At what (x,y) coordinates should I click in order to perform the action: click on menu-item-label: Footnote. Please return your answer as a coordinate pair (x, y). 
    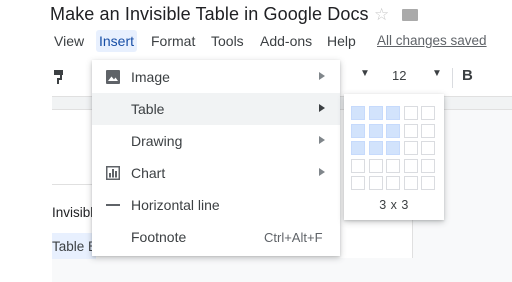
    Looking at the image, I should click on (159, 237).